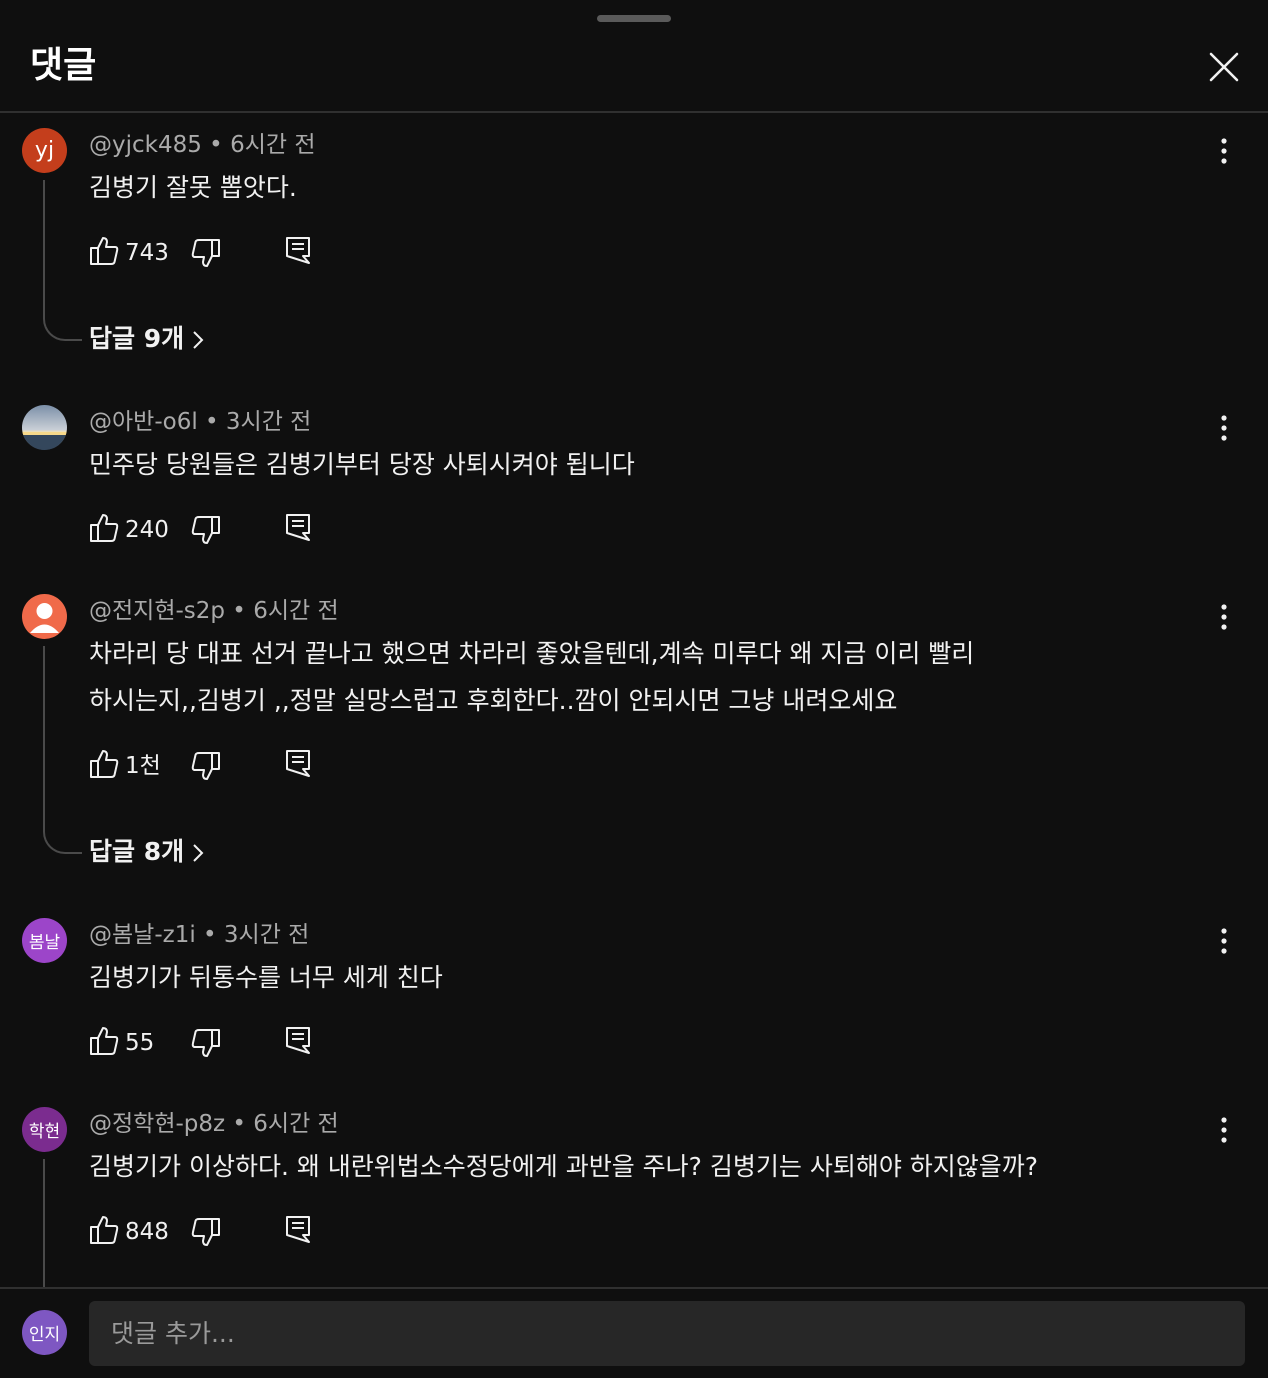  I want to click on avatar: 학현, so click(44, 1129).